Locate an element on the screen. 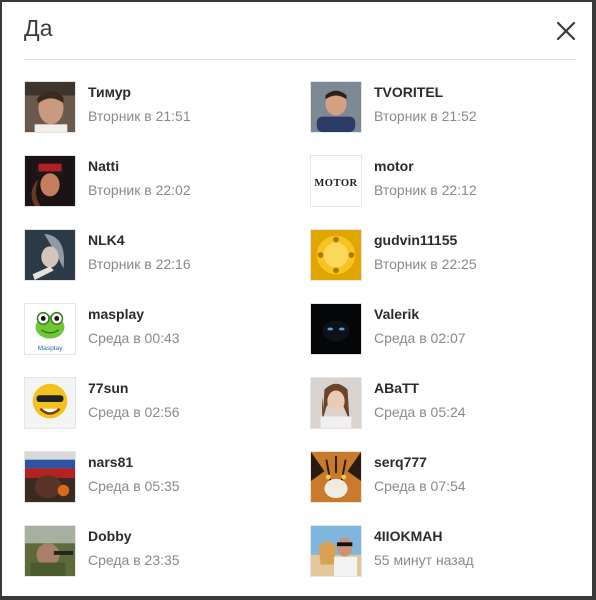 The height and width of the screenshot is (600, 596). like-time: Вторник в 22:25 is located at coordinates (425, 264).